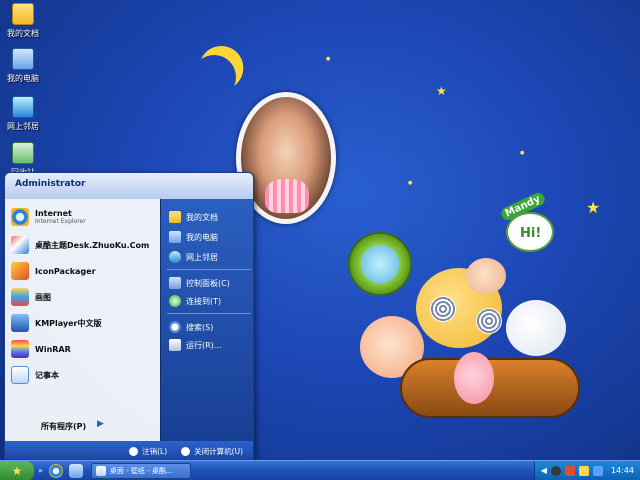  Describe the element at coordinates (202, 257) in the screenshot. I see `place-label: 网上邻居` at that location.